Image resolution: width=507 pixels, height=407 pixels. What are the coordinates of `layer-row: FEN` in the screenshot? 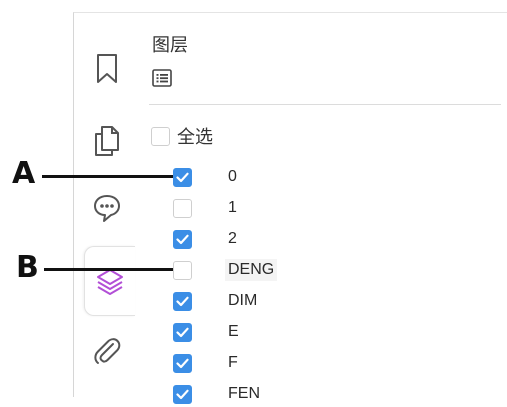 It's located at (333, 394).